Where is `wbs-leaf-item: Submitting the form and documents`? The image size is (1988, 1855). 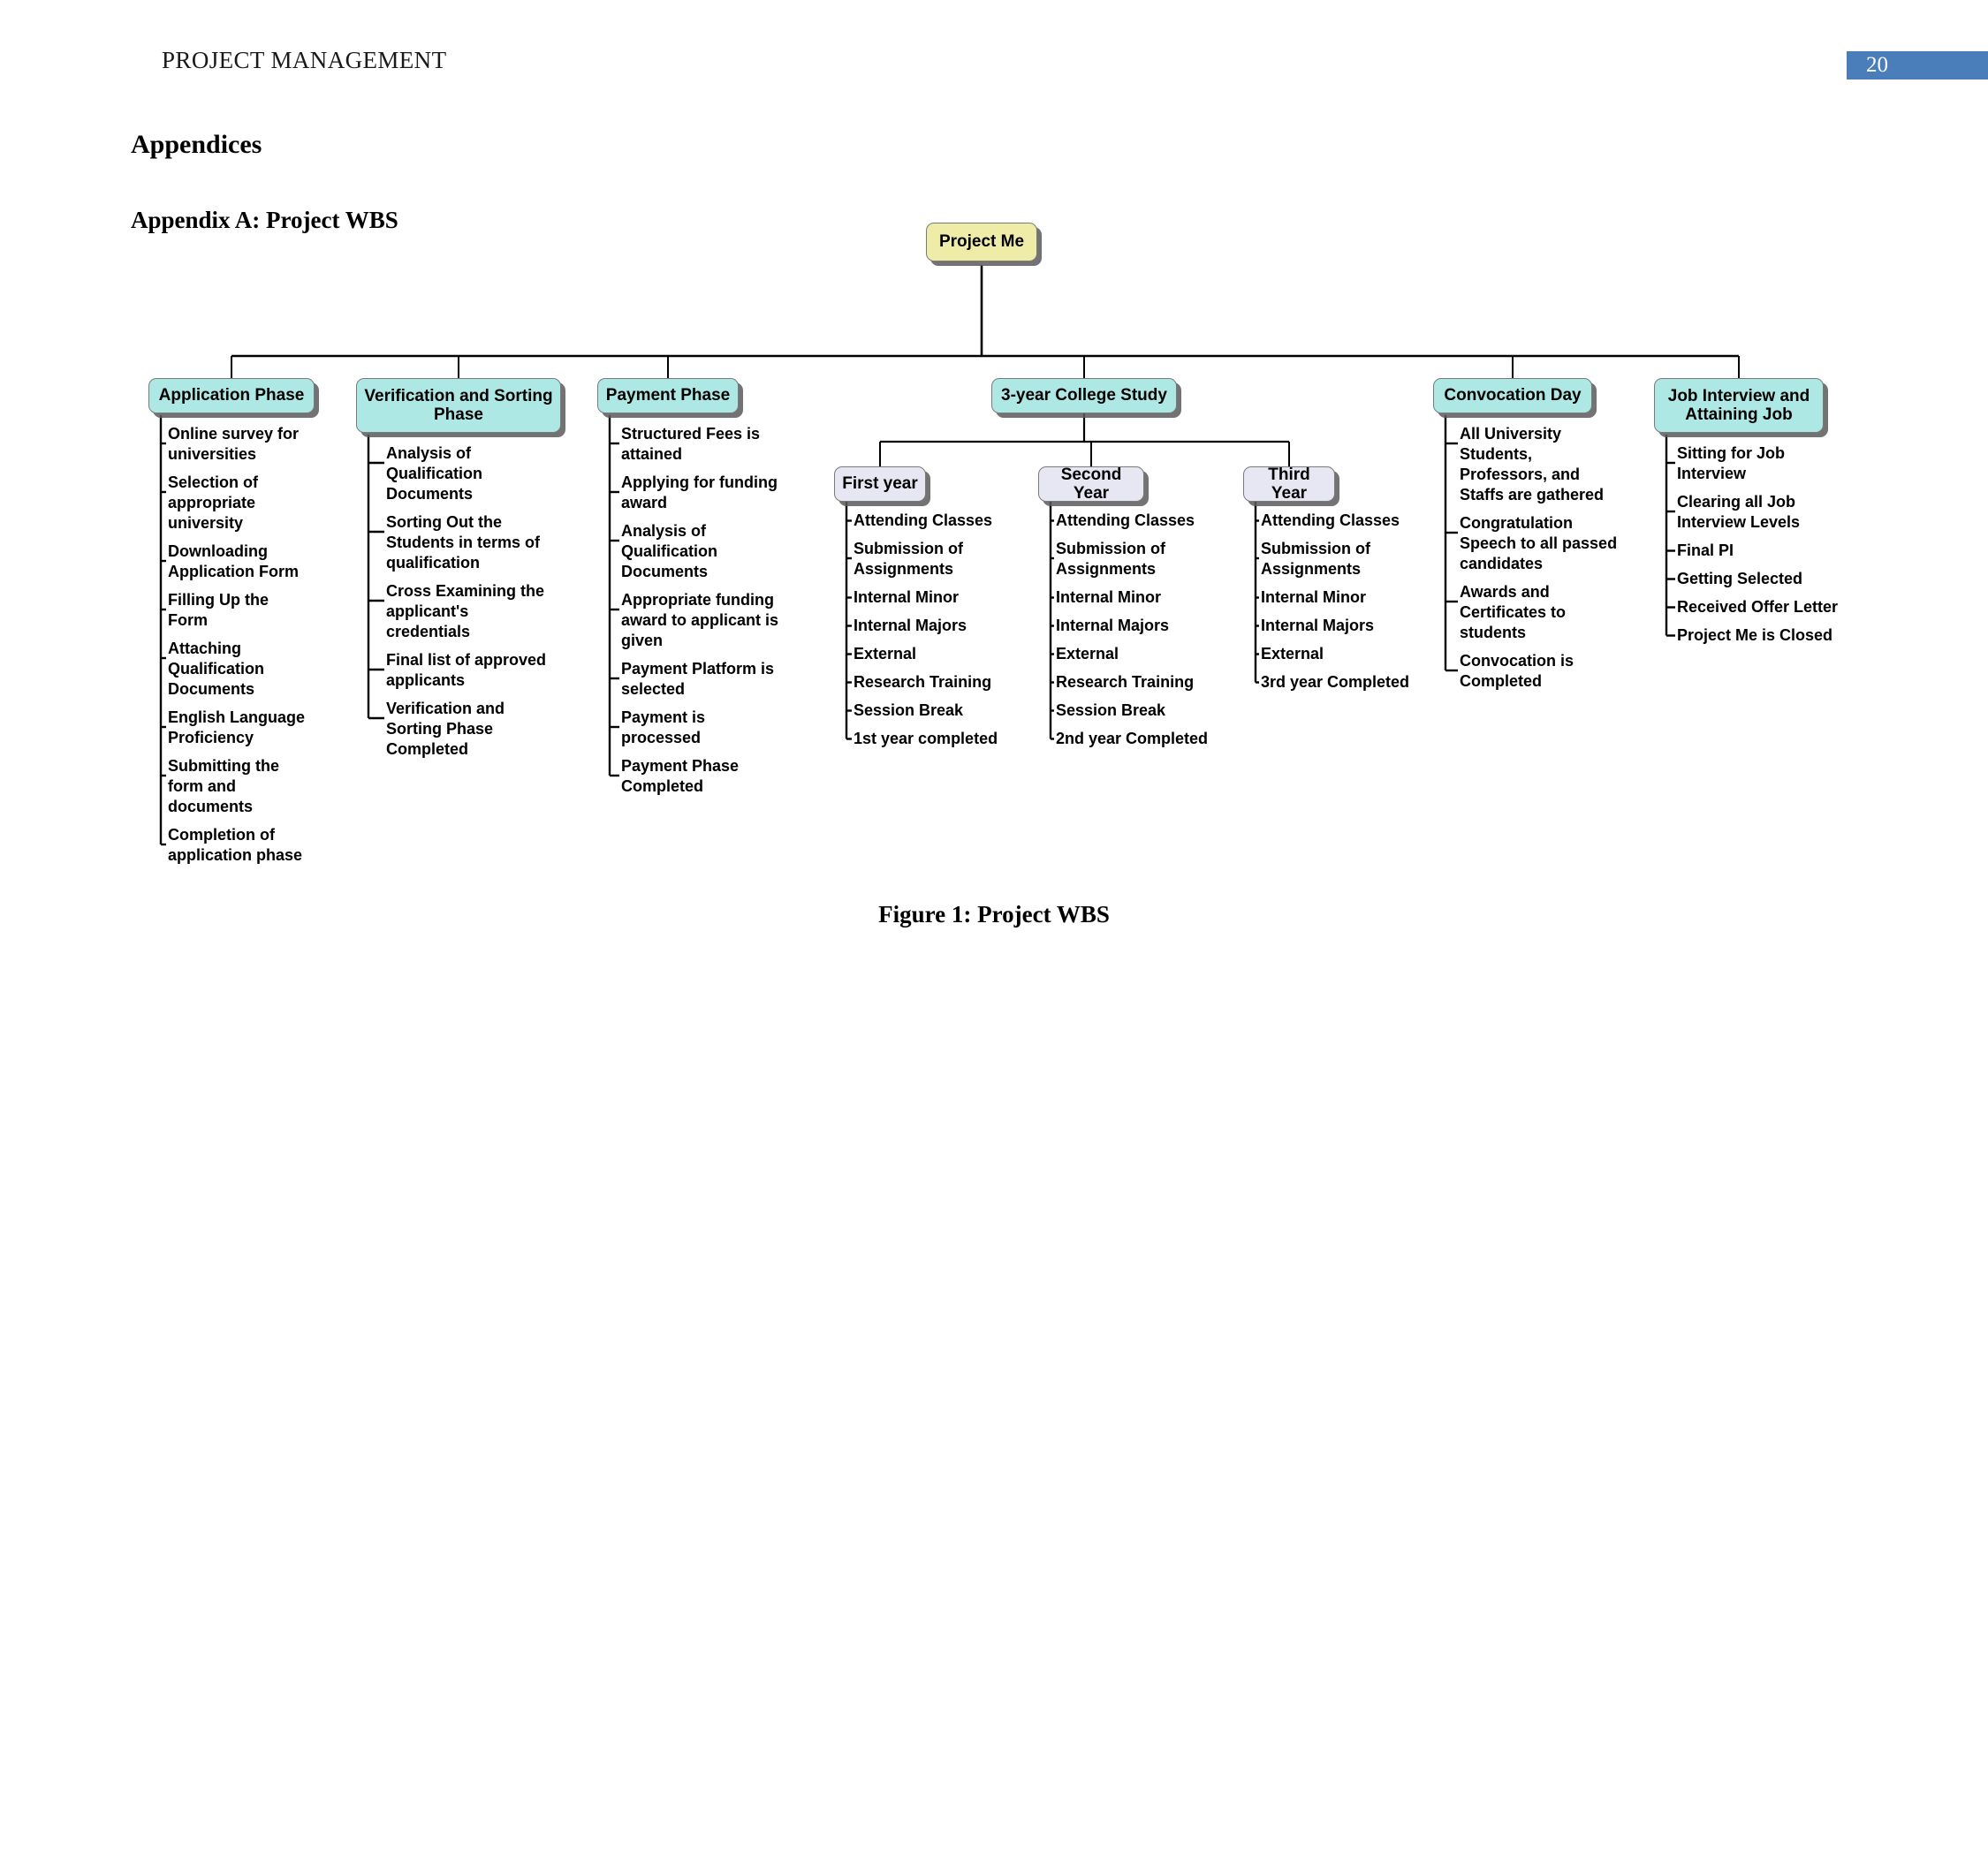
wbs-leaf-item: Submitting the form and documents is located at coordinates (223, 786).